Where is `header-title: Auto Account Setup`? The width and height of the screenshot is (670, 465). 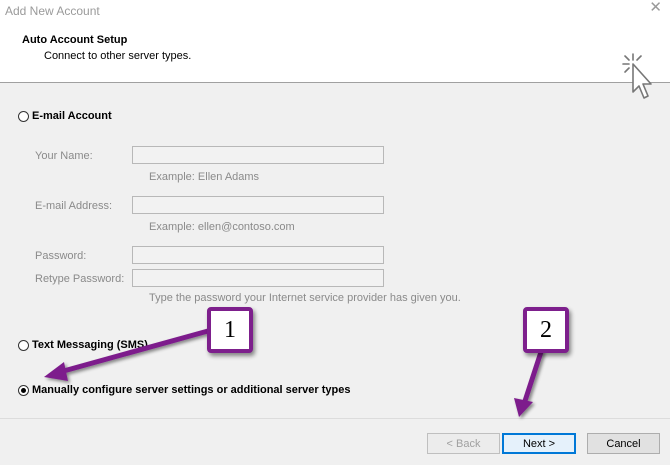 header-title: Auto Account Setup is located at coordinates (75, 40).